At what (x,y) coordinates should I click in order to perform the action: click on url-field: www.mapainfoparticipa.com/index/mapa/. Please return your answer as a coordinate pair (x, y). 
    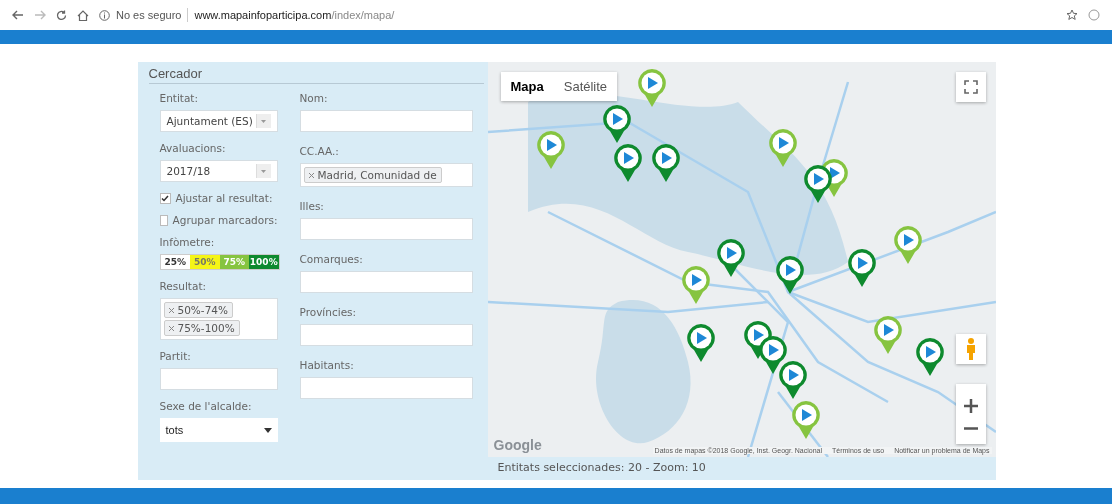
    Looking at the image, I should click on (294, 15).